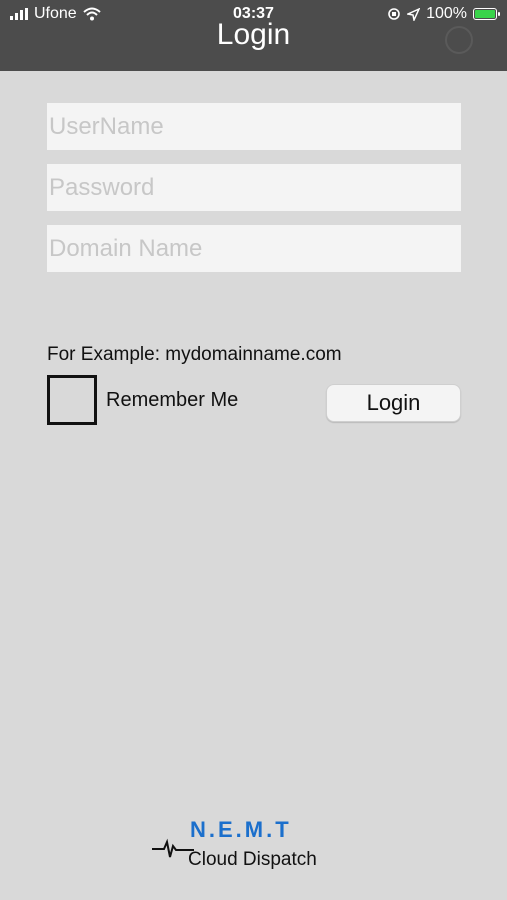  What do you see at coordinates (252, 859) in the screenshot?
I see `logo-subtitle: Cloud Dispatch` at bounding box center [252, 859].